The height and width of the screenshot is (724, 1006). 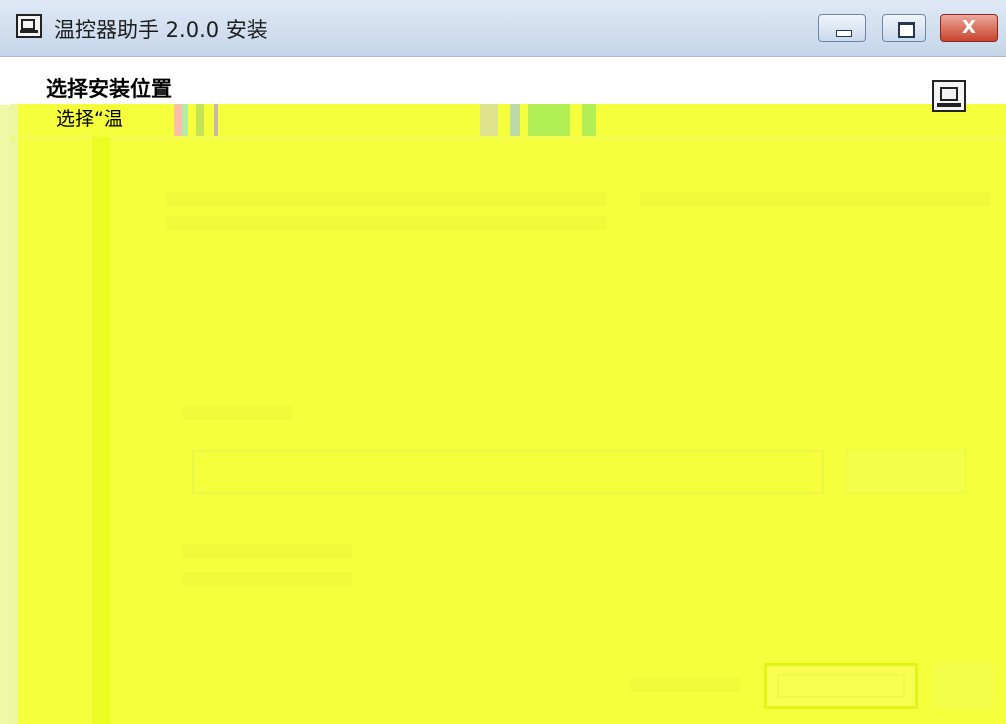 What do you see at coordinates (906, 471) in the screenshot?
I see `browse-button` at bounding box center [906, 471].